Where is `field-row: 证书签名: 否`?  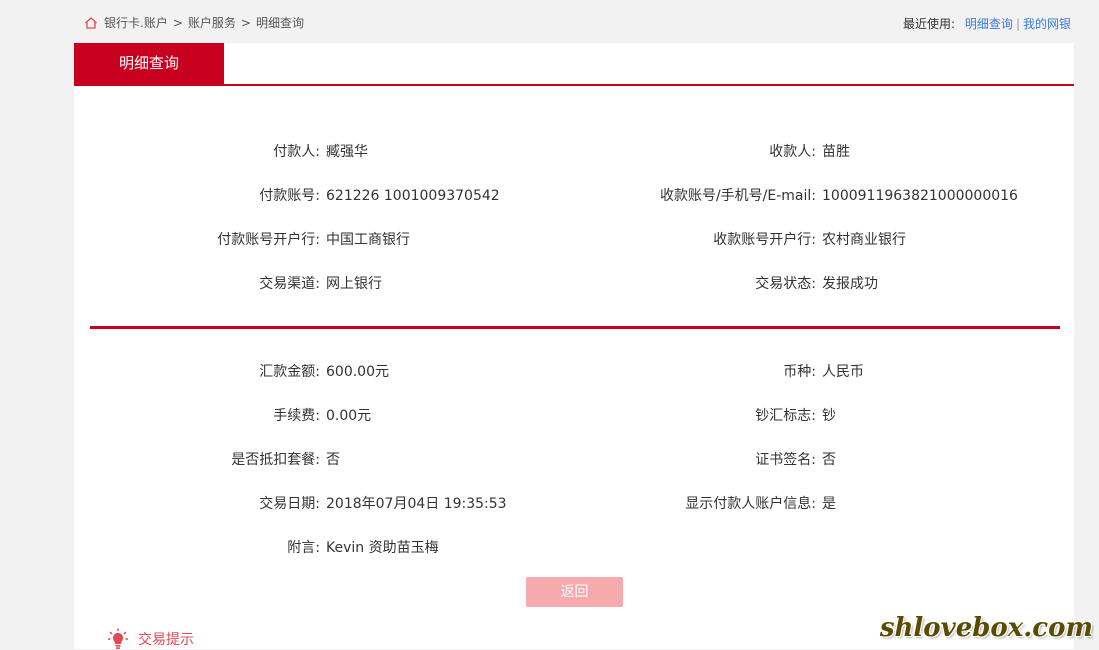
field-row: 证书签名: 否 is located at coordinates (814, 460).